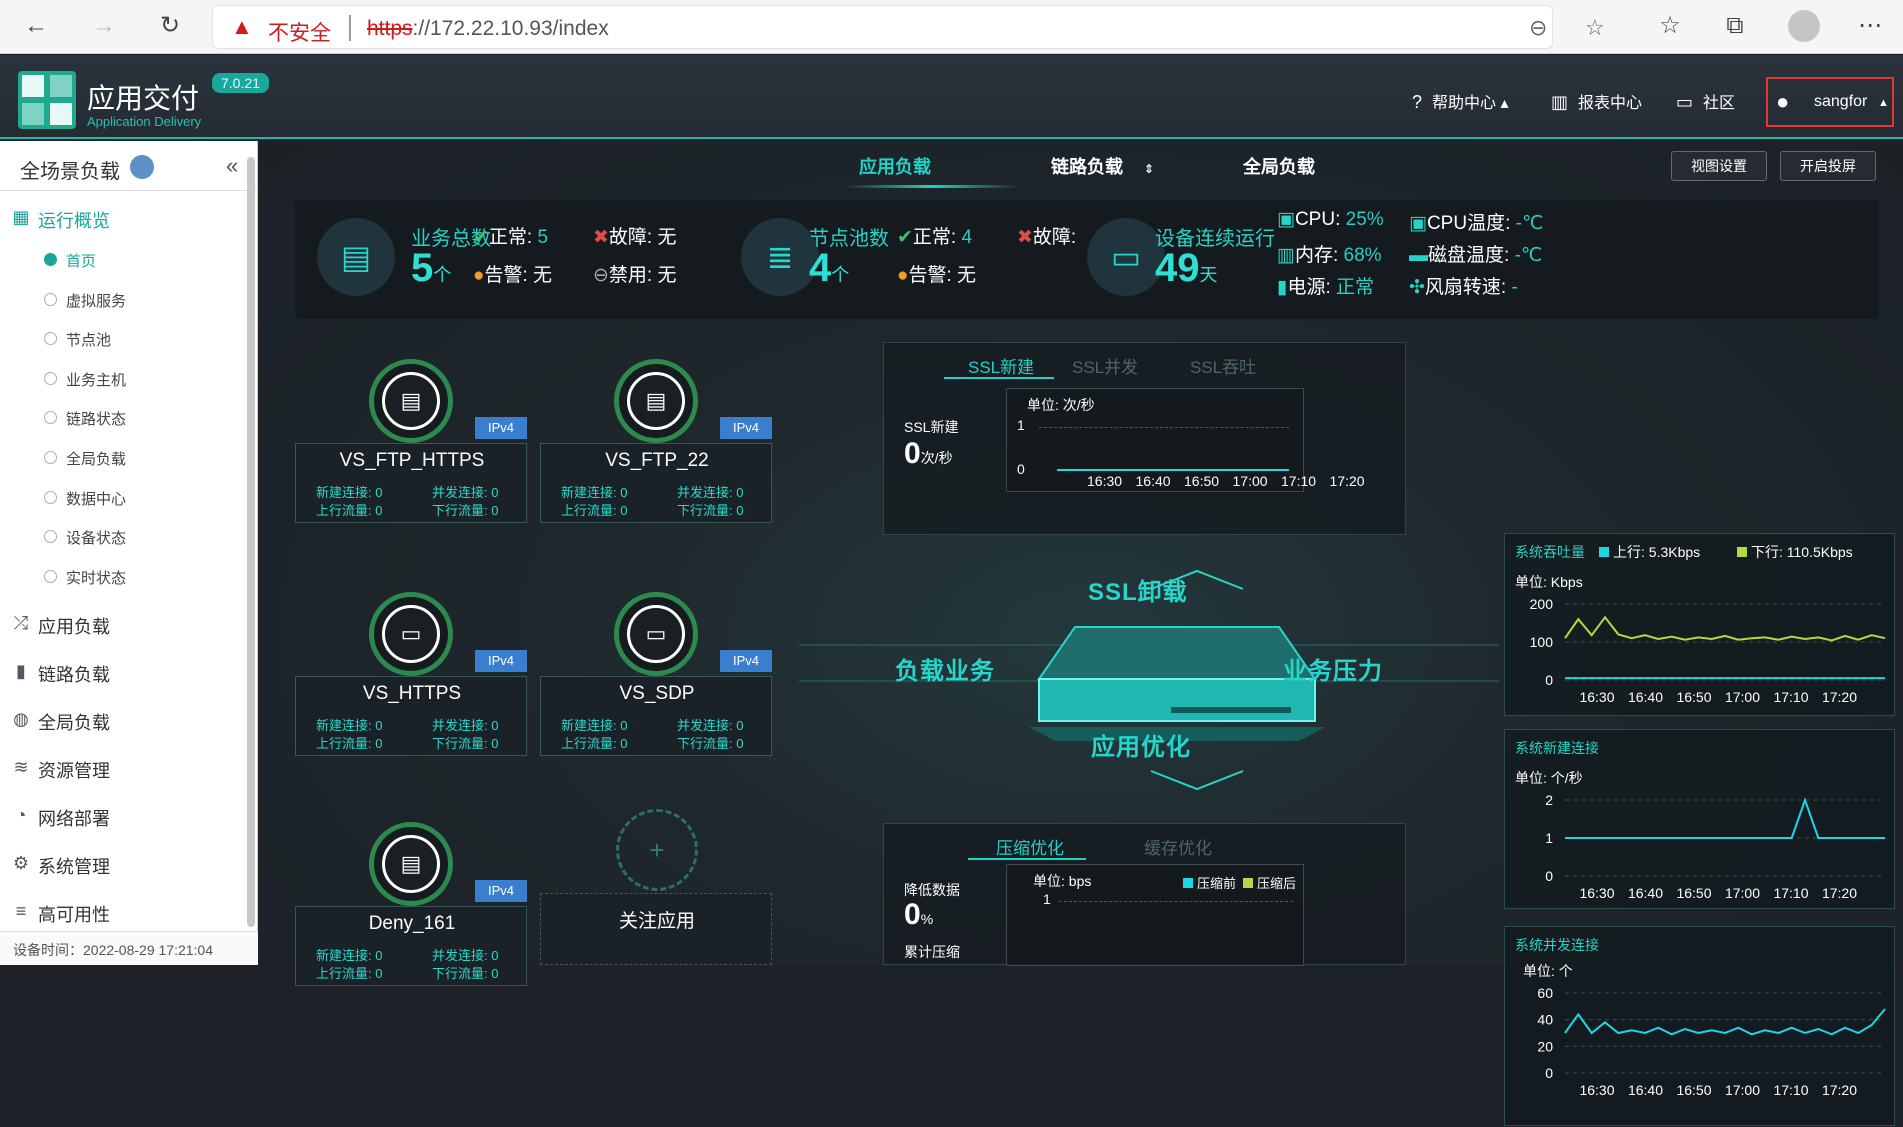  What do you see at coordinates (657, 693) in the screenshot?
I see `service-name: VS_SDP` at bounding box center [657, 693].